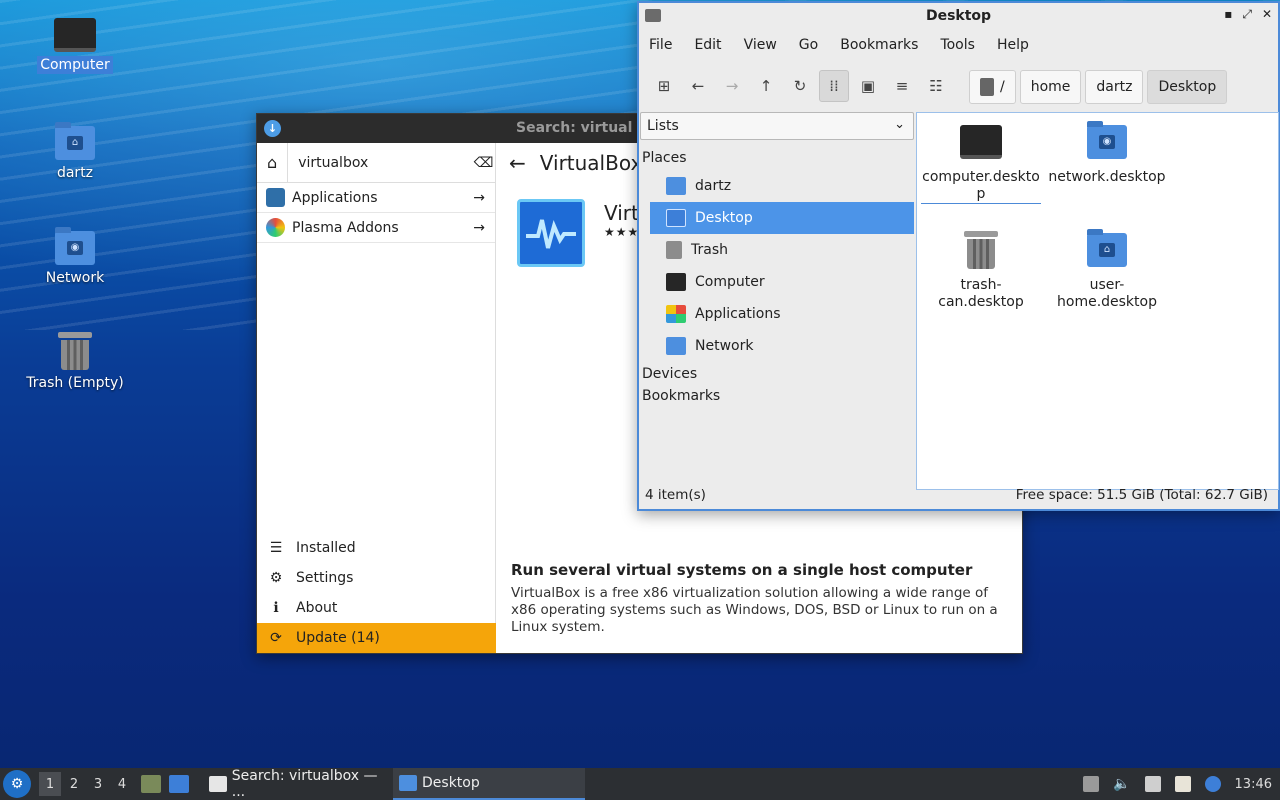 The width and height of the screenshot is (1280, 800). Describe the element at coordinates (276, 578) in the screenshot. I see `gear-icon: ⚙` at that location.